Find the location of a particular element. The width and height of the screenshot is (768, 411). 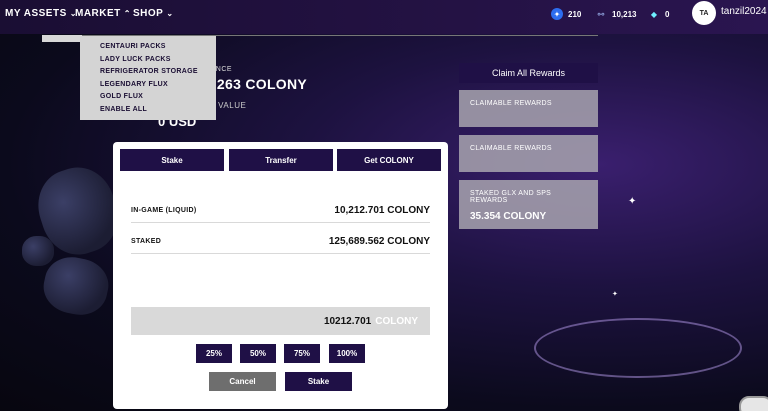

chevron-down-icon: ⌄ is located at coordinates (170, 13).